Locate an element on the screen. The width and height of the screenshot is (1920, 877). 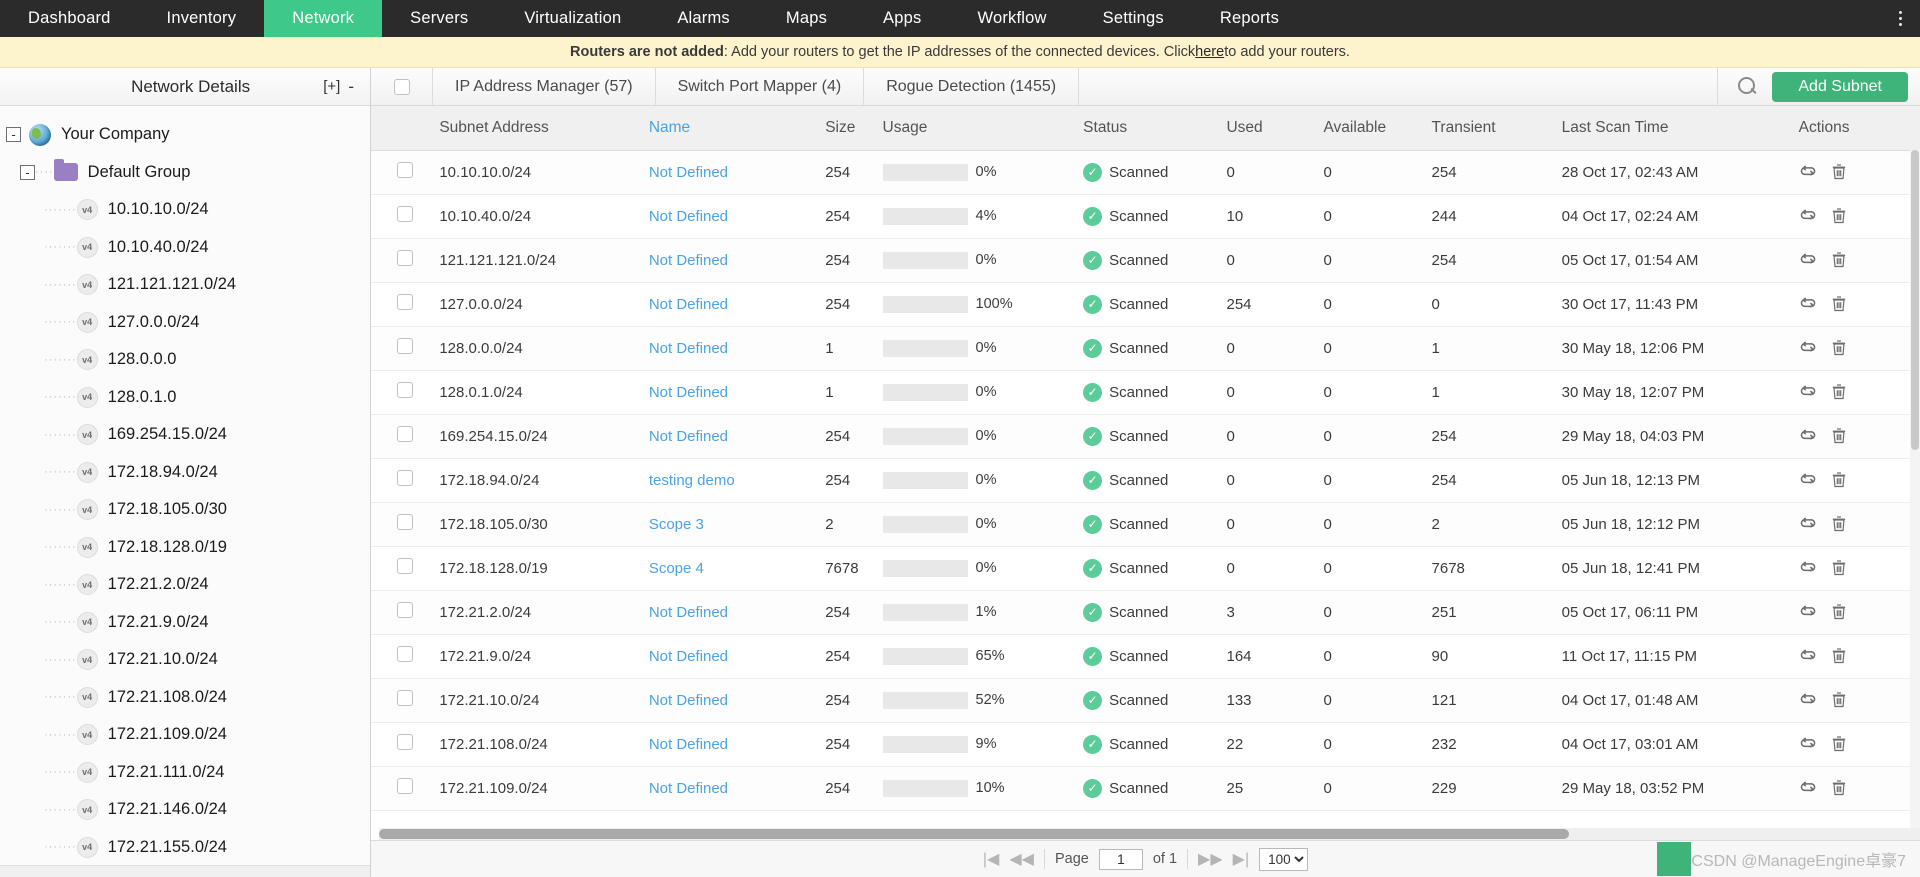
nav-item-network: Network is located at coordinates (323, 18).